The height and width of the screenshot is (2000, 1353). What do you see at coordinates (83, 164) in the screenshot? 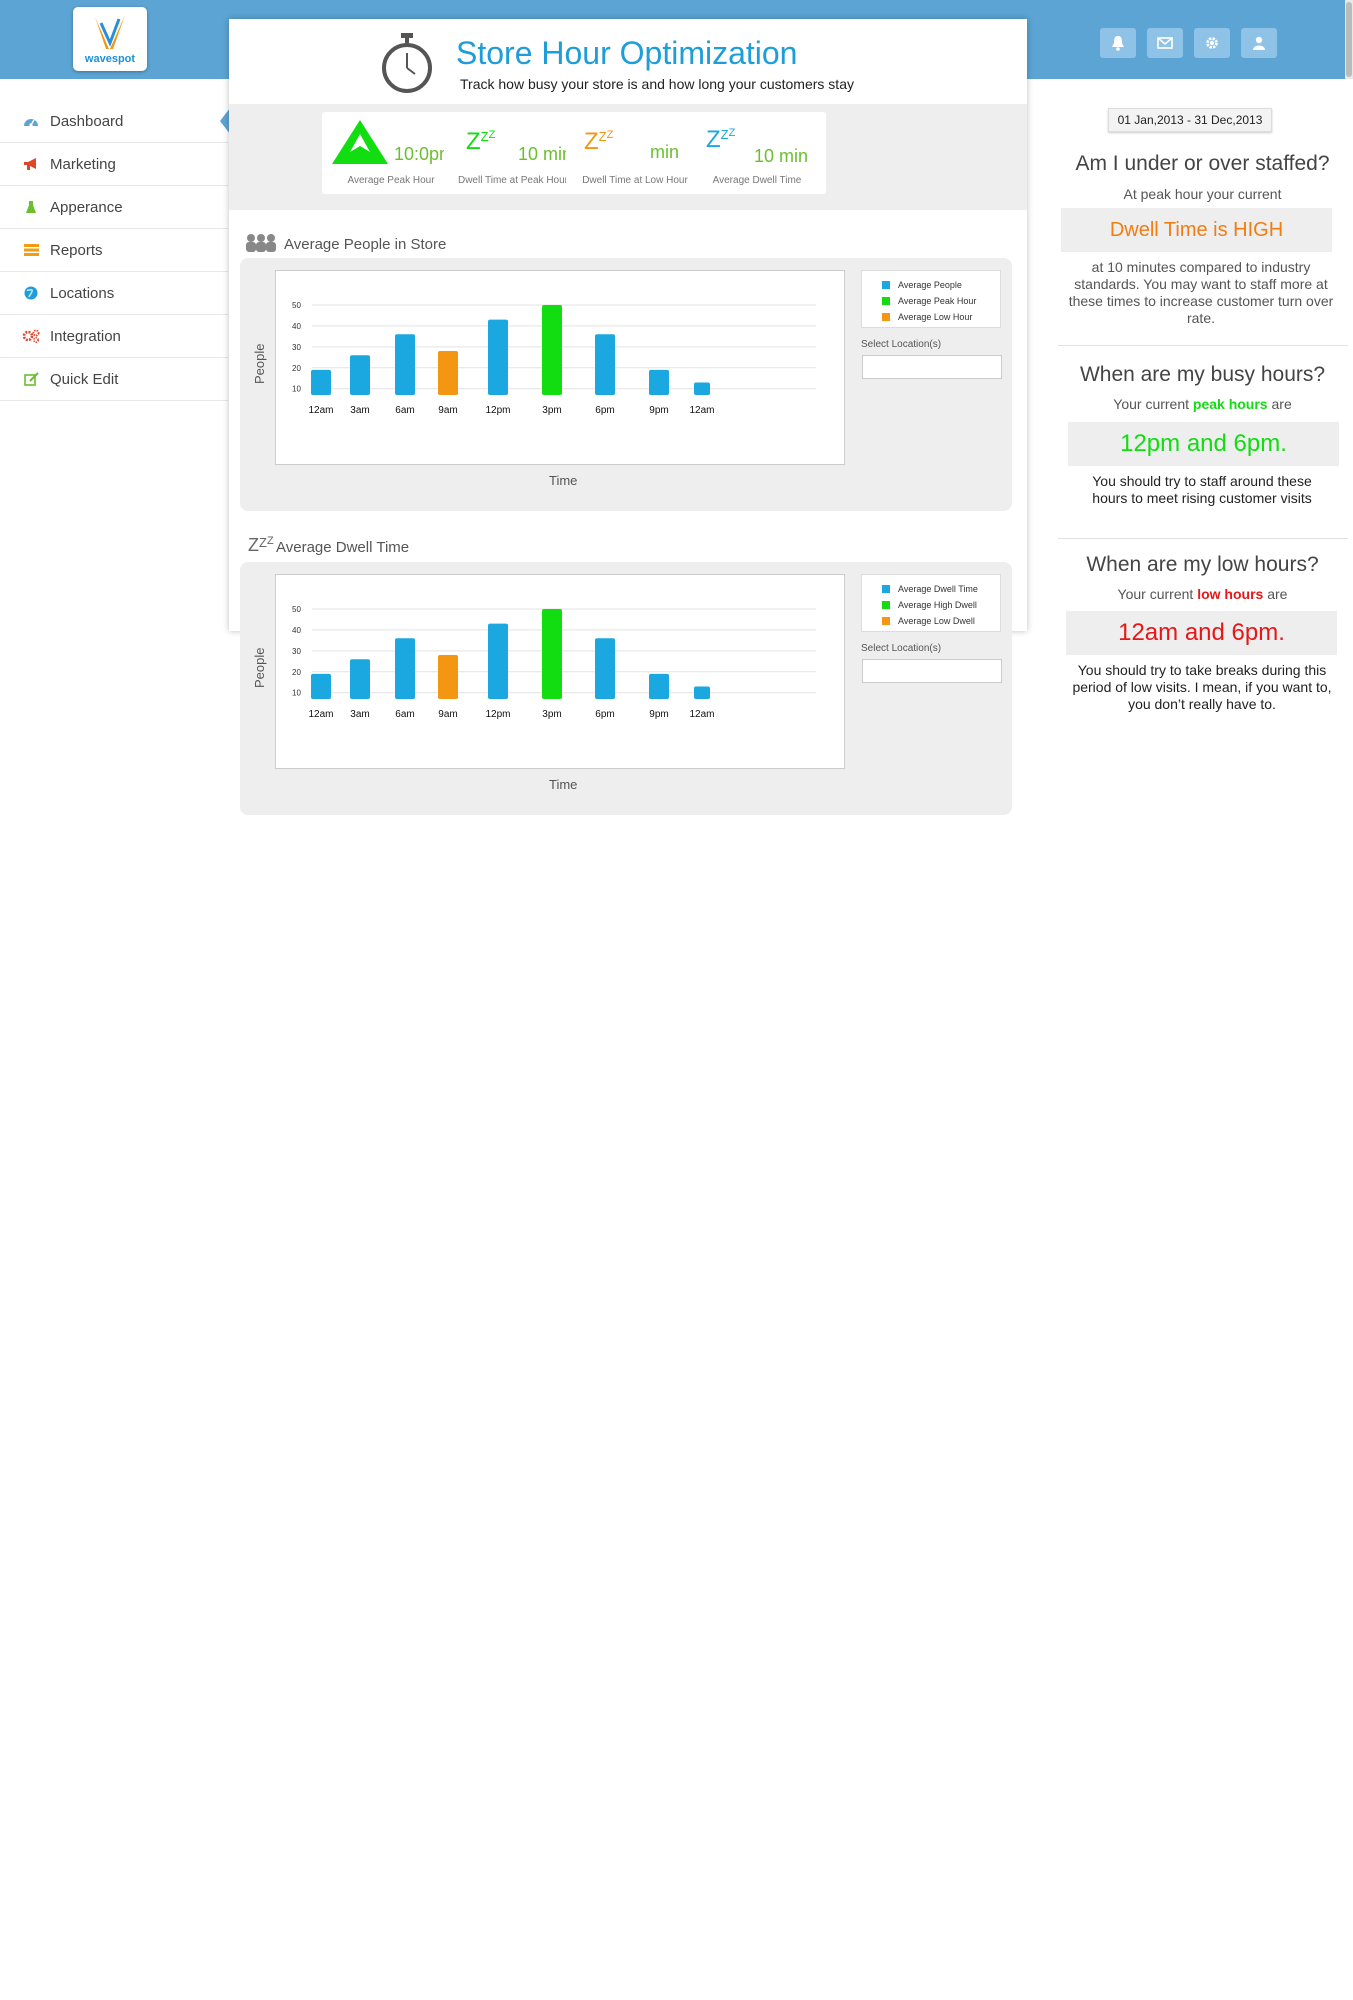
I see `sidebar-item-label: Marketing` at bounding box center [83, 164].